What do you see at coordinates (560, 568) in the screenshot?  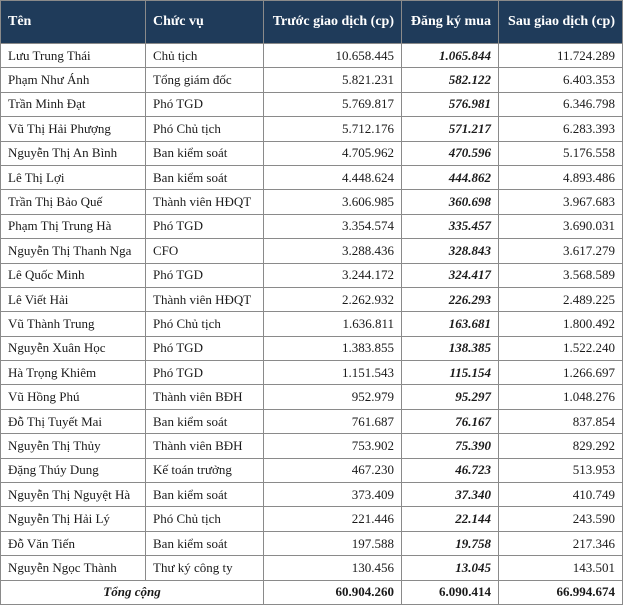 I see `cell-after: 143.501` at bounding box center [560, 568].